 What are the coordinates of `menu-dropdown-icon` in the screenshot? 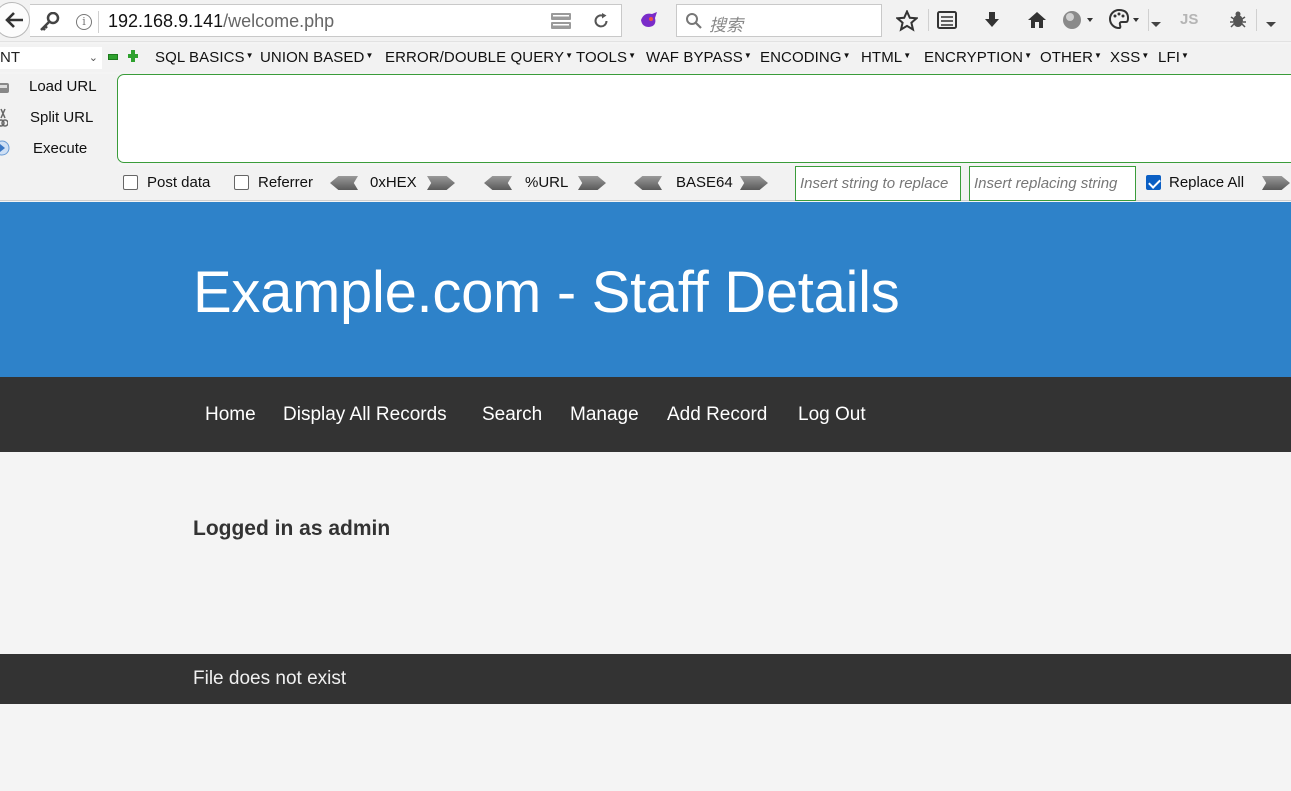 It's located at (1271, 25).